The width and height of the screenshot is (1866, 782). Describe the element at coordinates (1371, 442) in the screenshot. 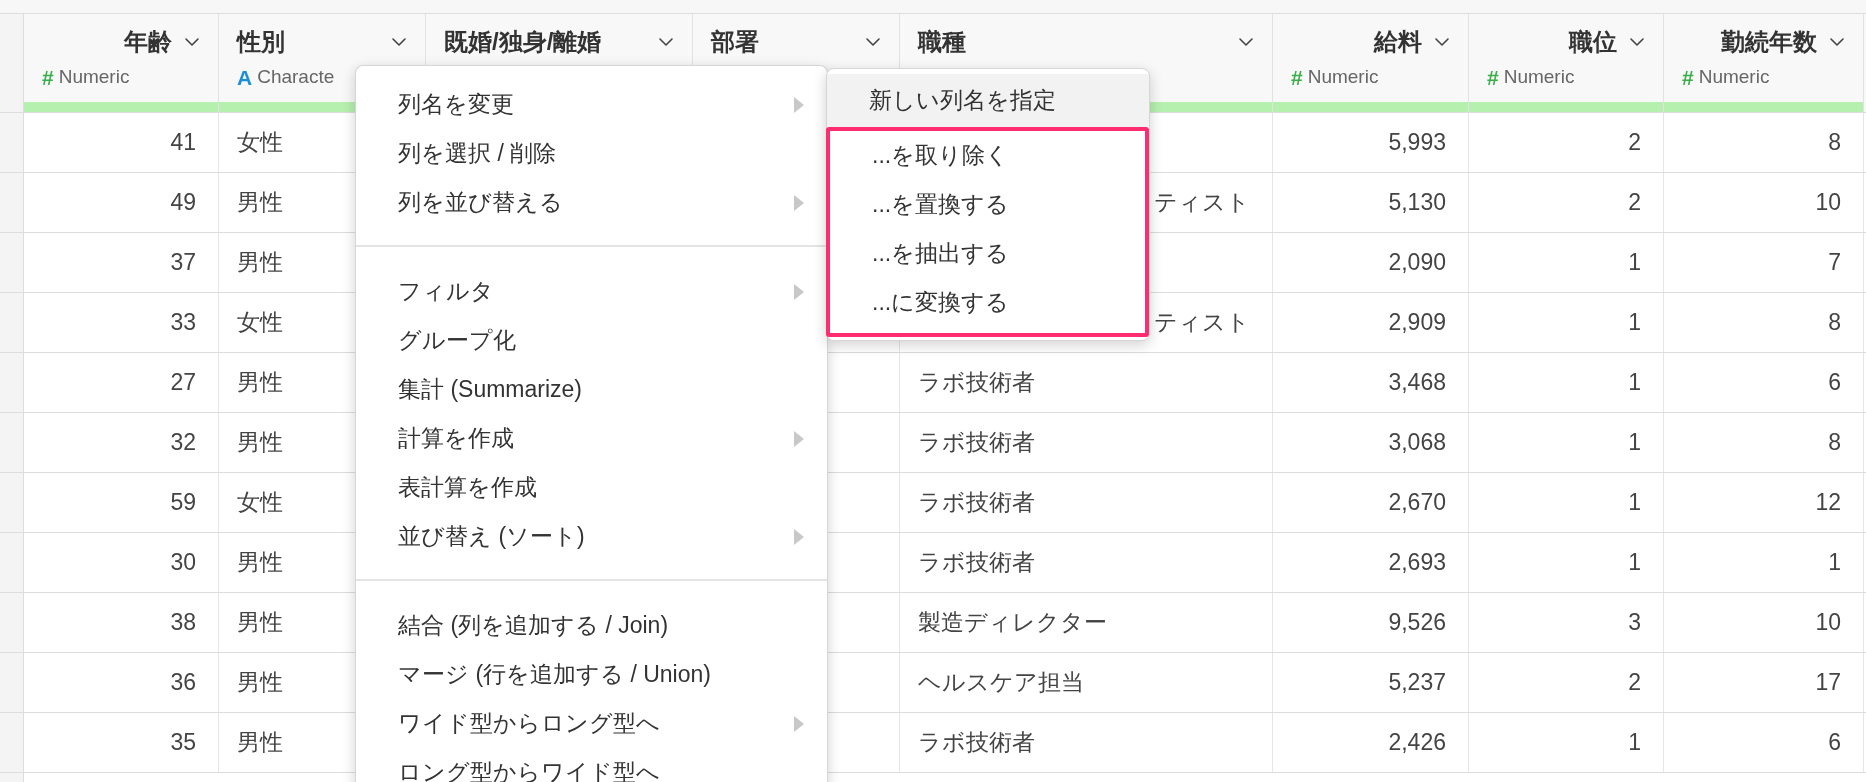

I see `table-cell: 3,068` at that location.